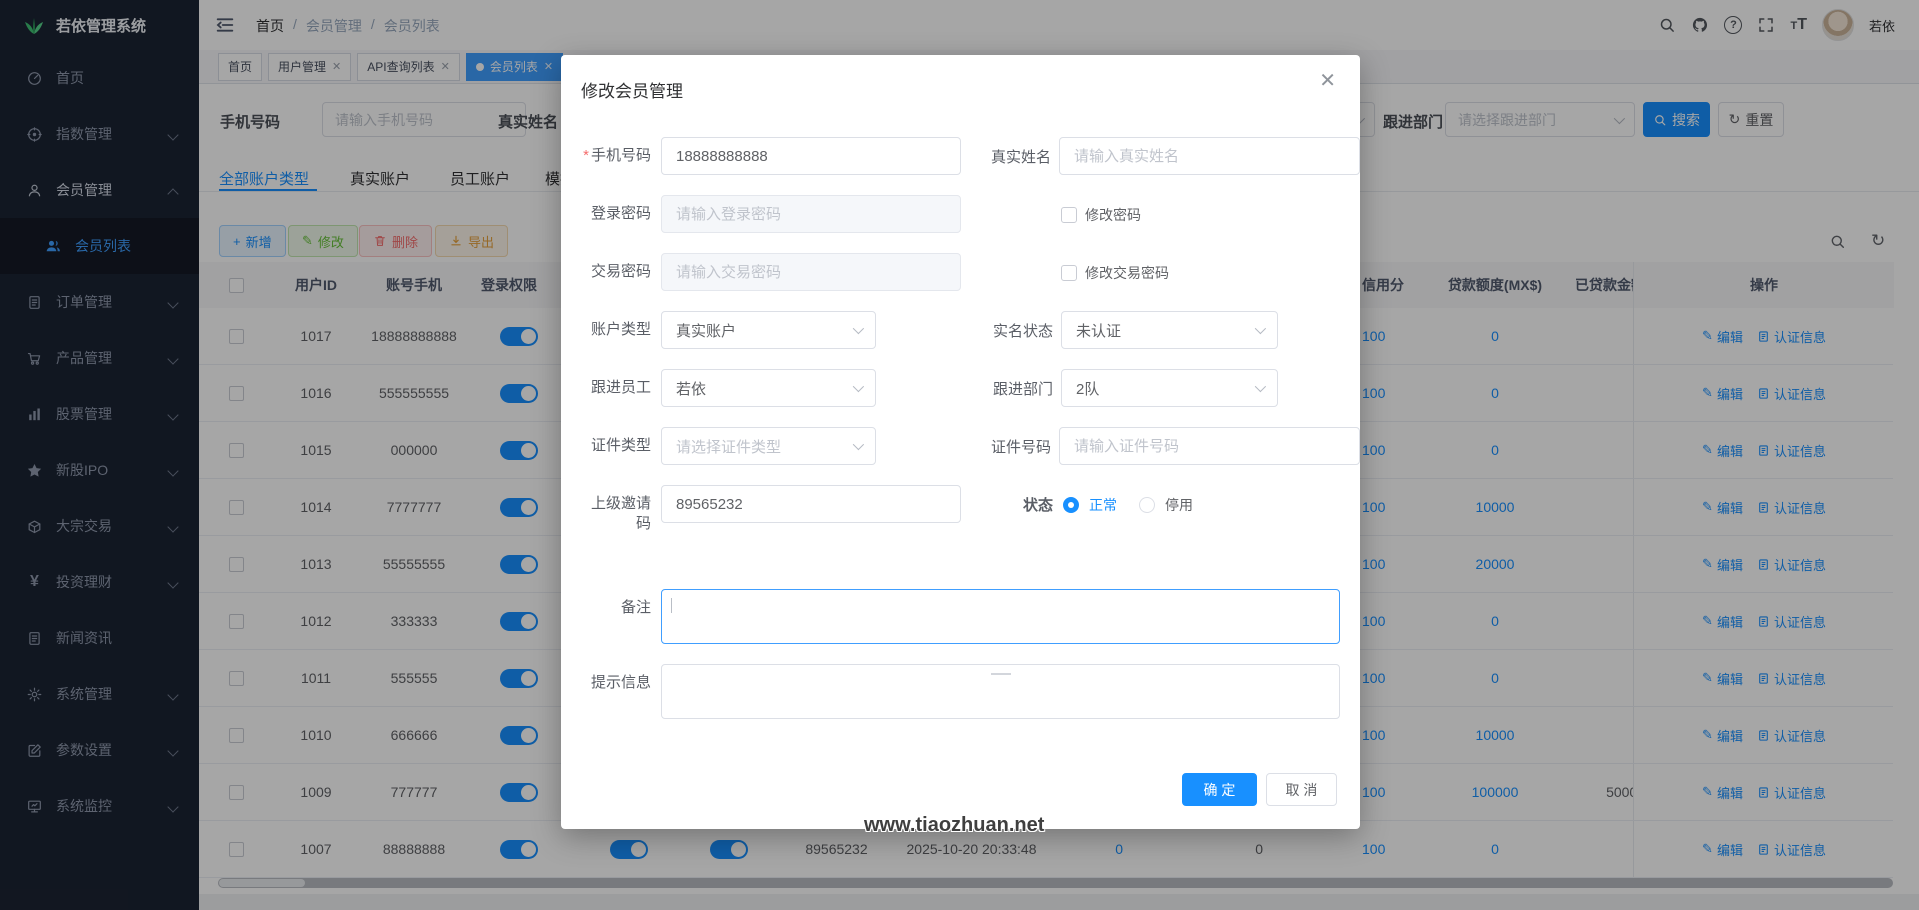 The width and height of the screenshot is (1919, 910). Describe the element at coordinates (1101, 210) in the screenshot. I see `change-password-checkbox: 修改密码` at that location.